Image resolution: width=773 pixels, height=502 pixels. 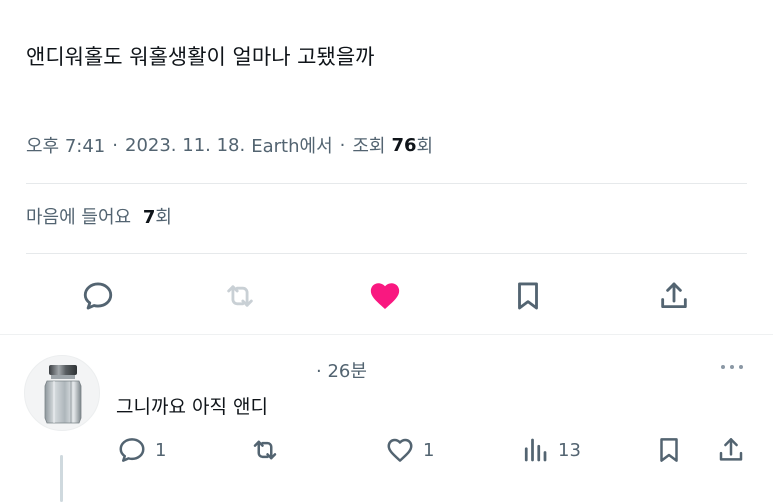 I want to click on likes-summary: 마음에 들어요 7회, so click(x=99, y=216).